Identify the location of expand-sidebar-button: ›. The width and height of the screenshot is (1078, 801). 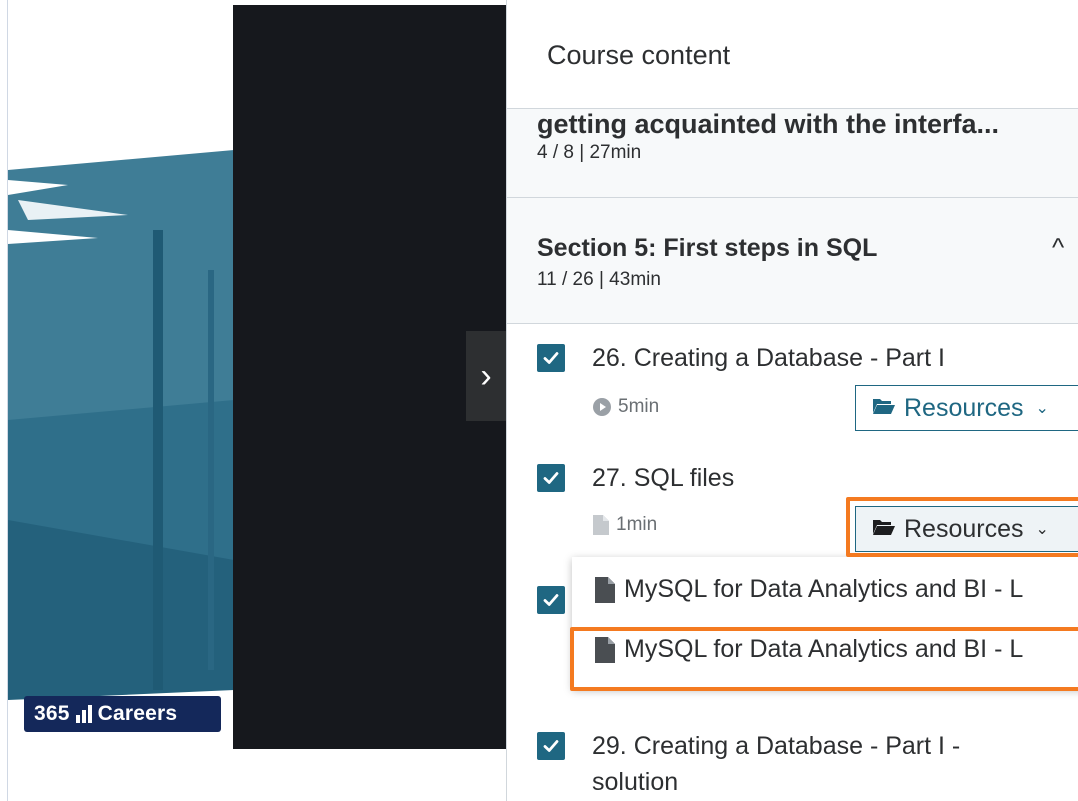
(486, 376).